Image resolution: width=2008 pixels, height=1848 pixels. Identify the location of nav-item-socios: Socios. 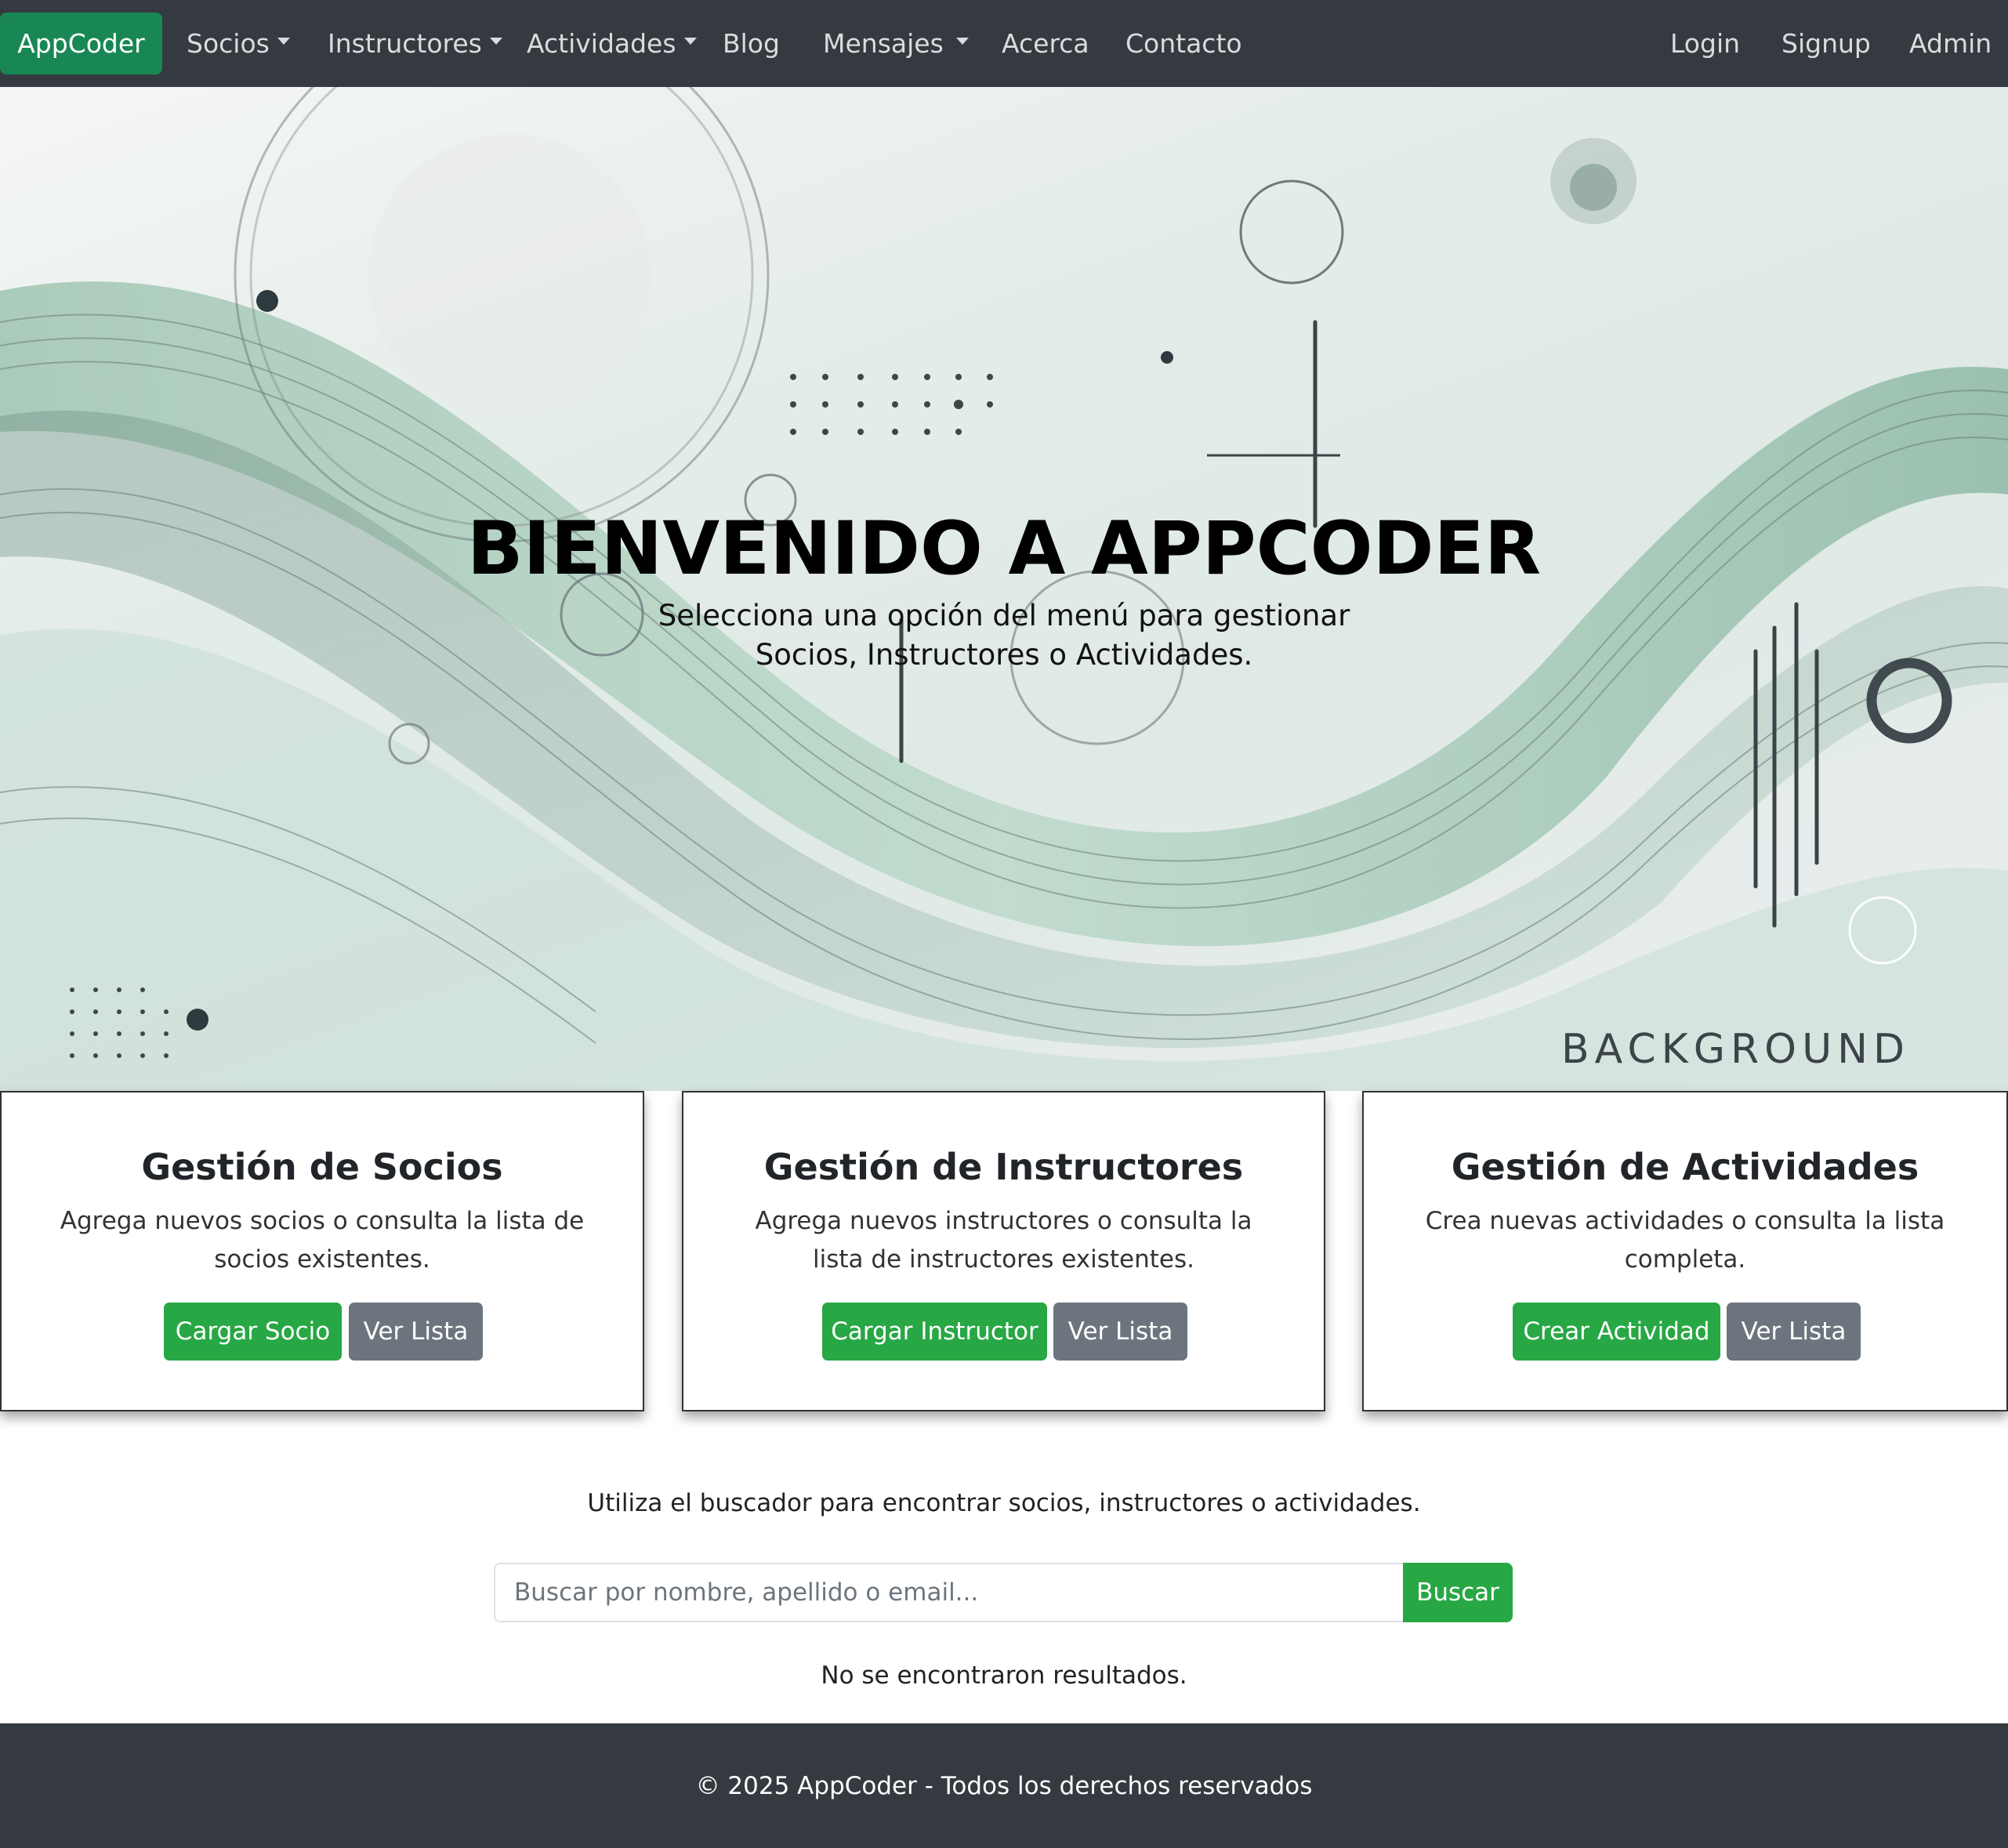
(238, 43).